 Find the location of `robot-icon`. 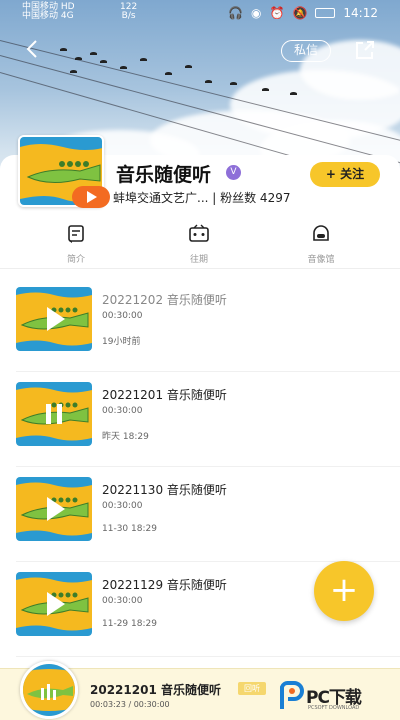

robot-icon is located at coordinates (321, 233).